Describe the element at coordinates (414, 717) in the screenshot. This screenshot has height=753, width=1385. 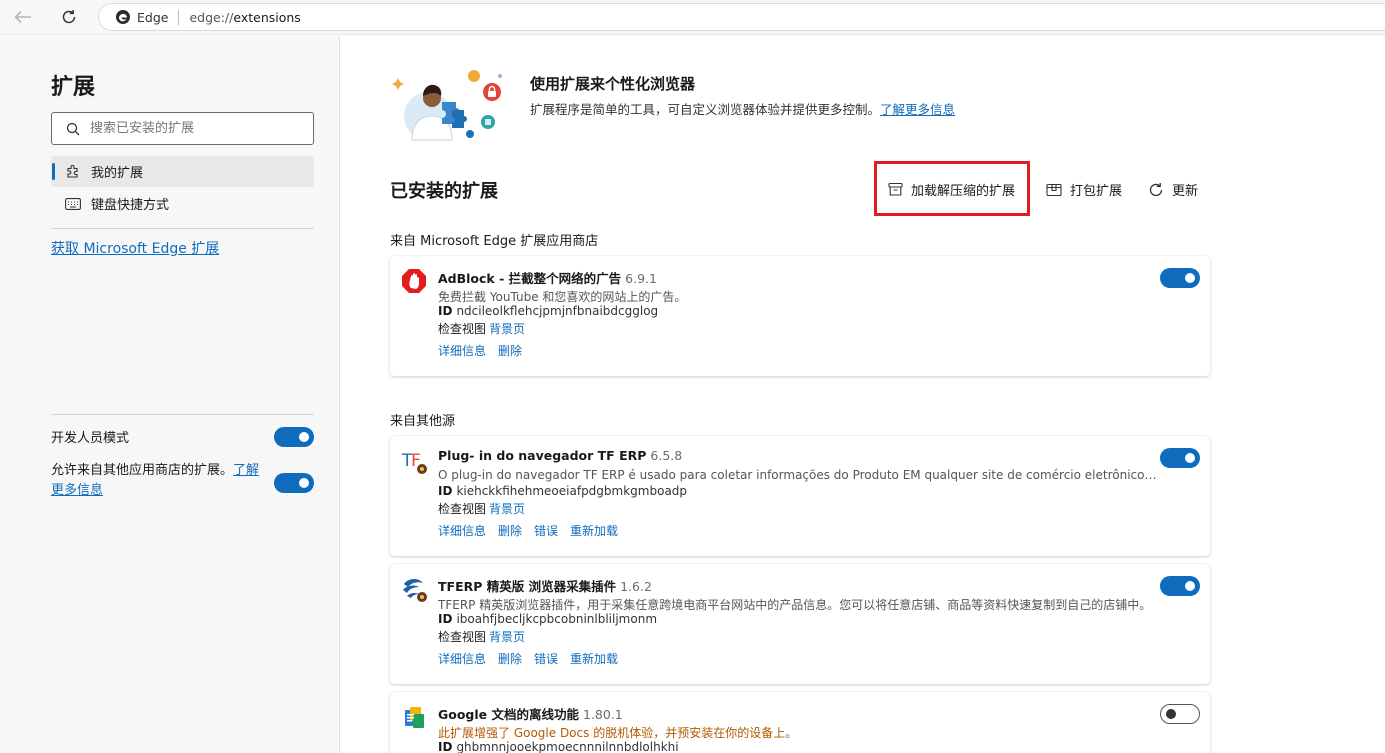
I see `google-docs-icon` at that location.